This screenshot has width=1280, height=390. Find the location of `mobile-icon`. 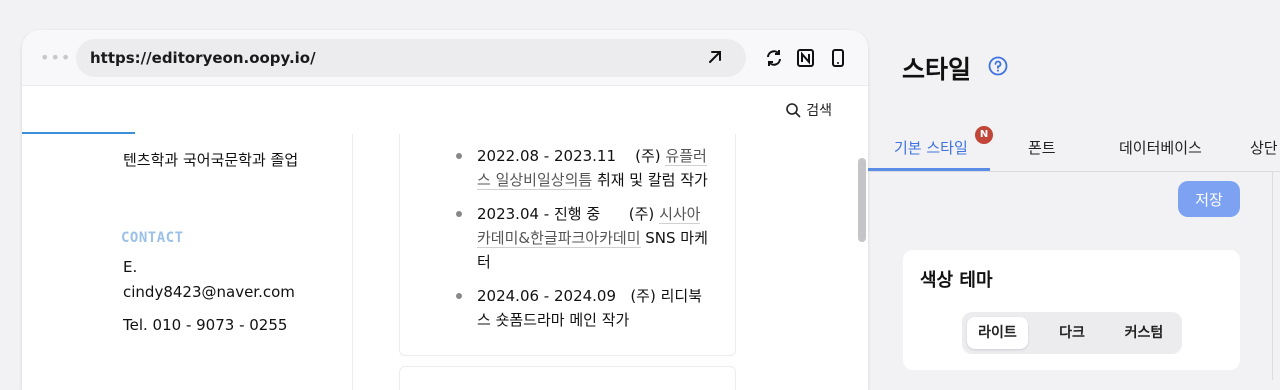

mobile-icon is located at coordinates (838, 58).